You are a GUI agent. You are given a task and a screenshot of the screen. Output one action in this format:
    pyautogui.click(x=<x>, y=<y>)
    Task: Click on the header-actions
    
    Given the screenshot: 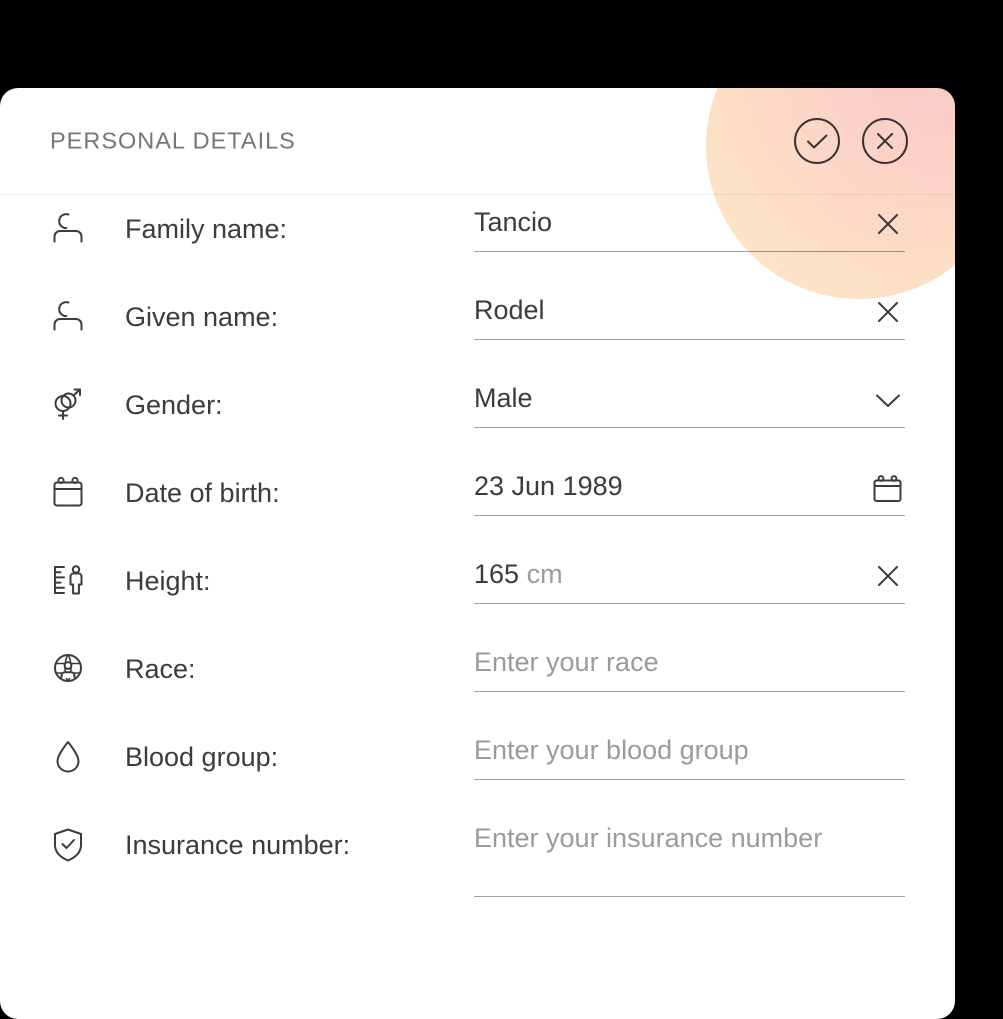 What is the action you would take?
    pyautogui.click(x=851, y=141)
    